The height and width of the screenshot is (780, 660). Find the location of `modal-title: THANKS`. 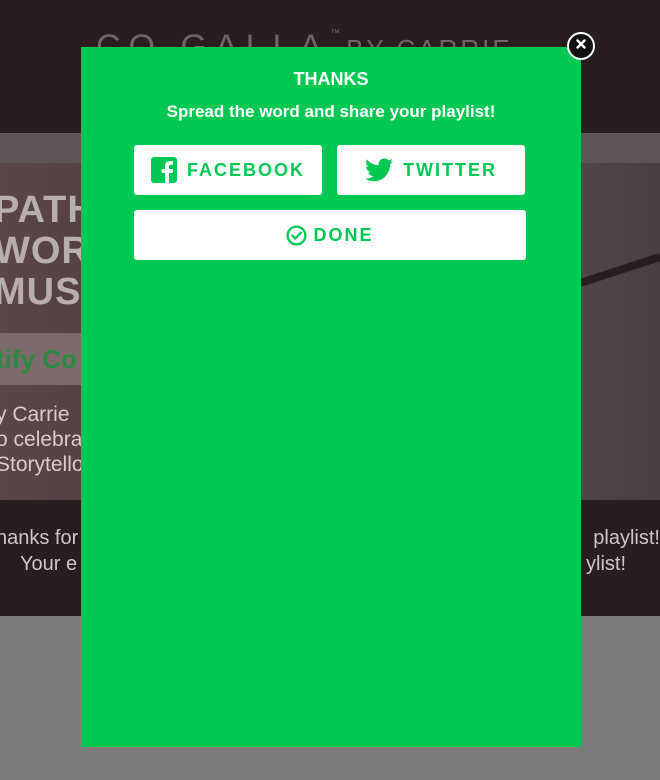

modal-title: THANKS is located at coordinates (331, 79).